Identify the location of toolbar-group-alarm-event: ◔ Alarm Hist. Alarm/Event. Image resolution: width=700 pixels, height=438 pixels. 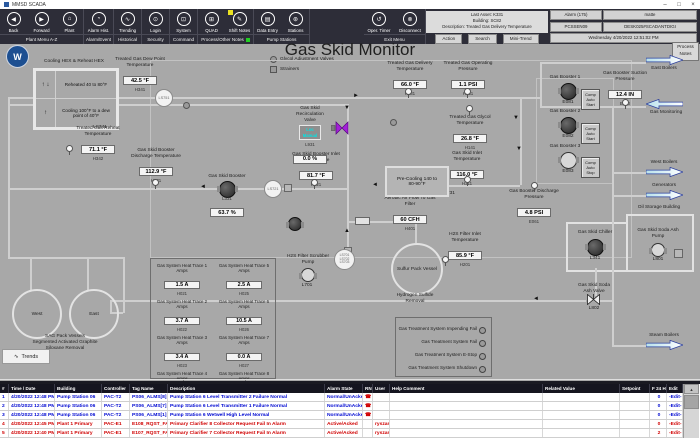
(99, 26).